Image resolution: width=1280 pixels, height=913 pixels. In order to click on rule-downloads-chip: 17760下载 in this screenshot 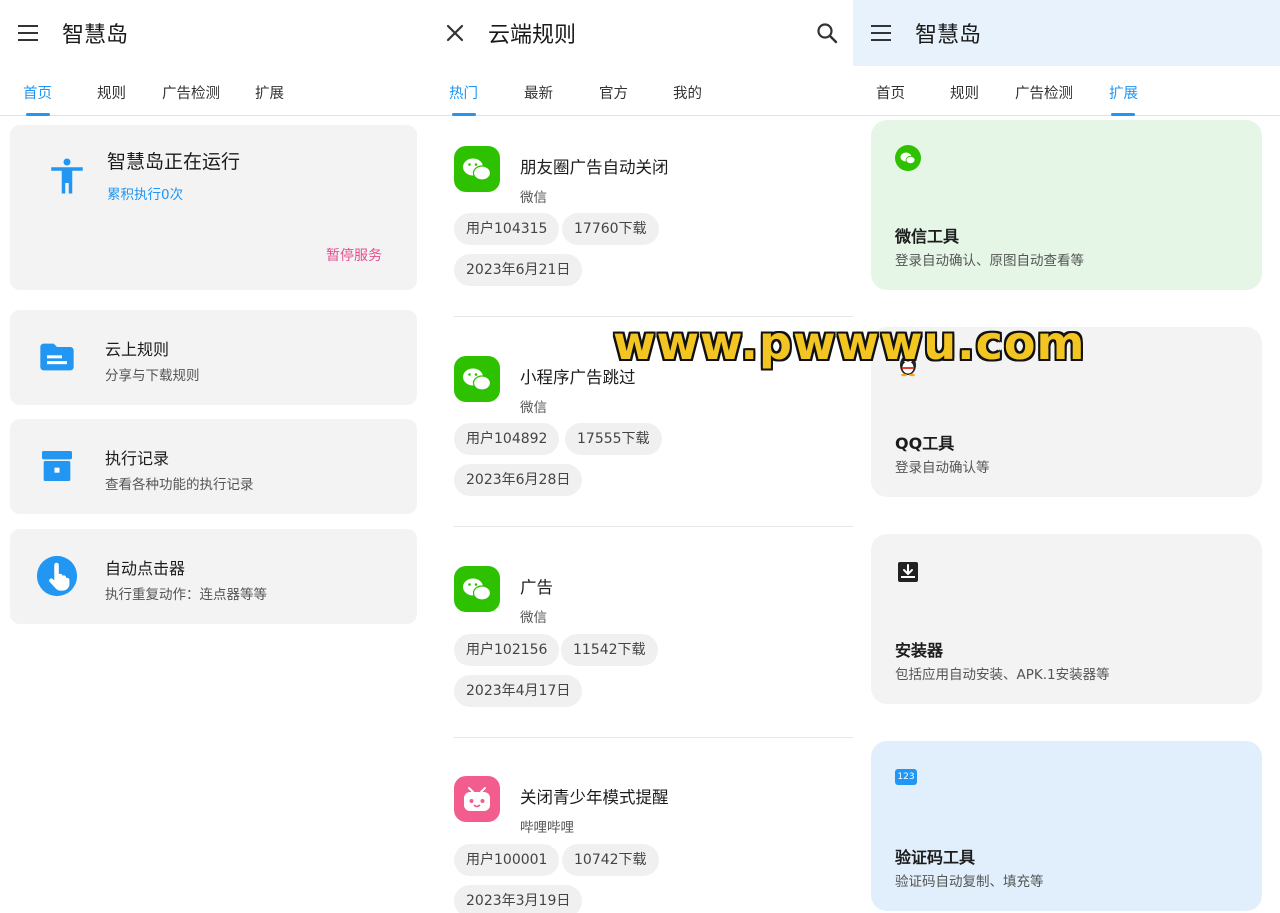, I will do `click(610, 229)`.